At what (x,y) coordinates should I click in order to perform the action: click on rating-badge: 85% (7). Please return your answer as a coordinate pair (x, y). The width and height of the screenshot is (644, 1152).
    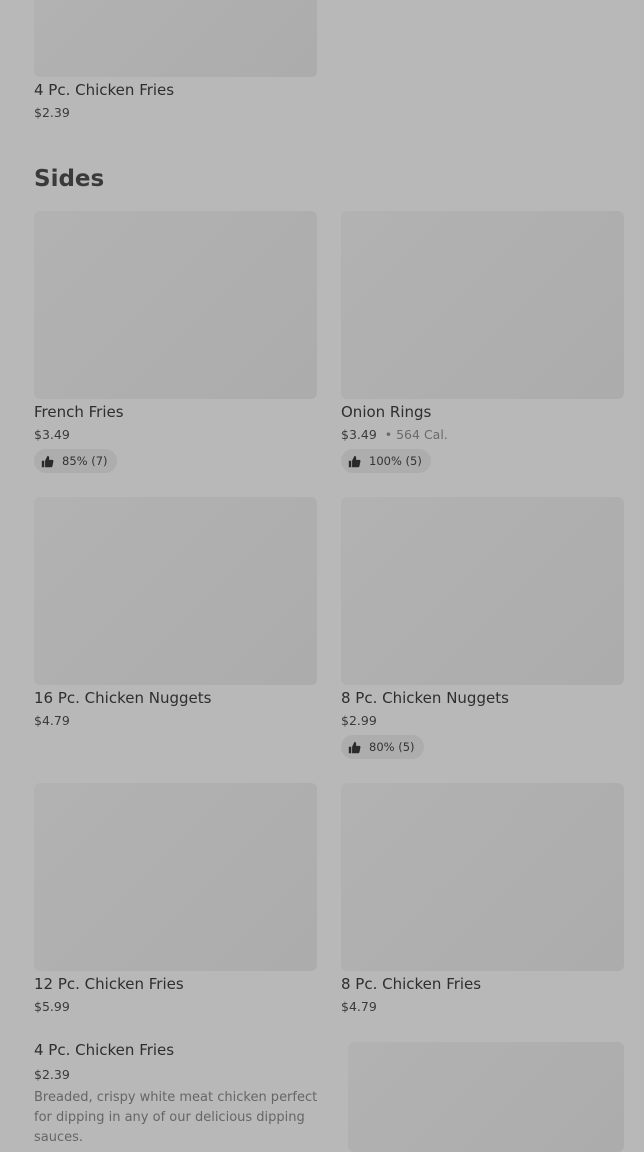
    Looking at the image, I should click on (75, 461).